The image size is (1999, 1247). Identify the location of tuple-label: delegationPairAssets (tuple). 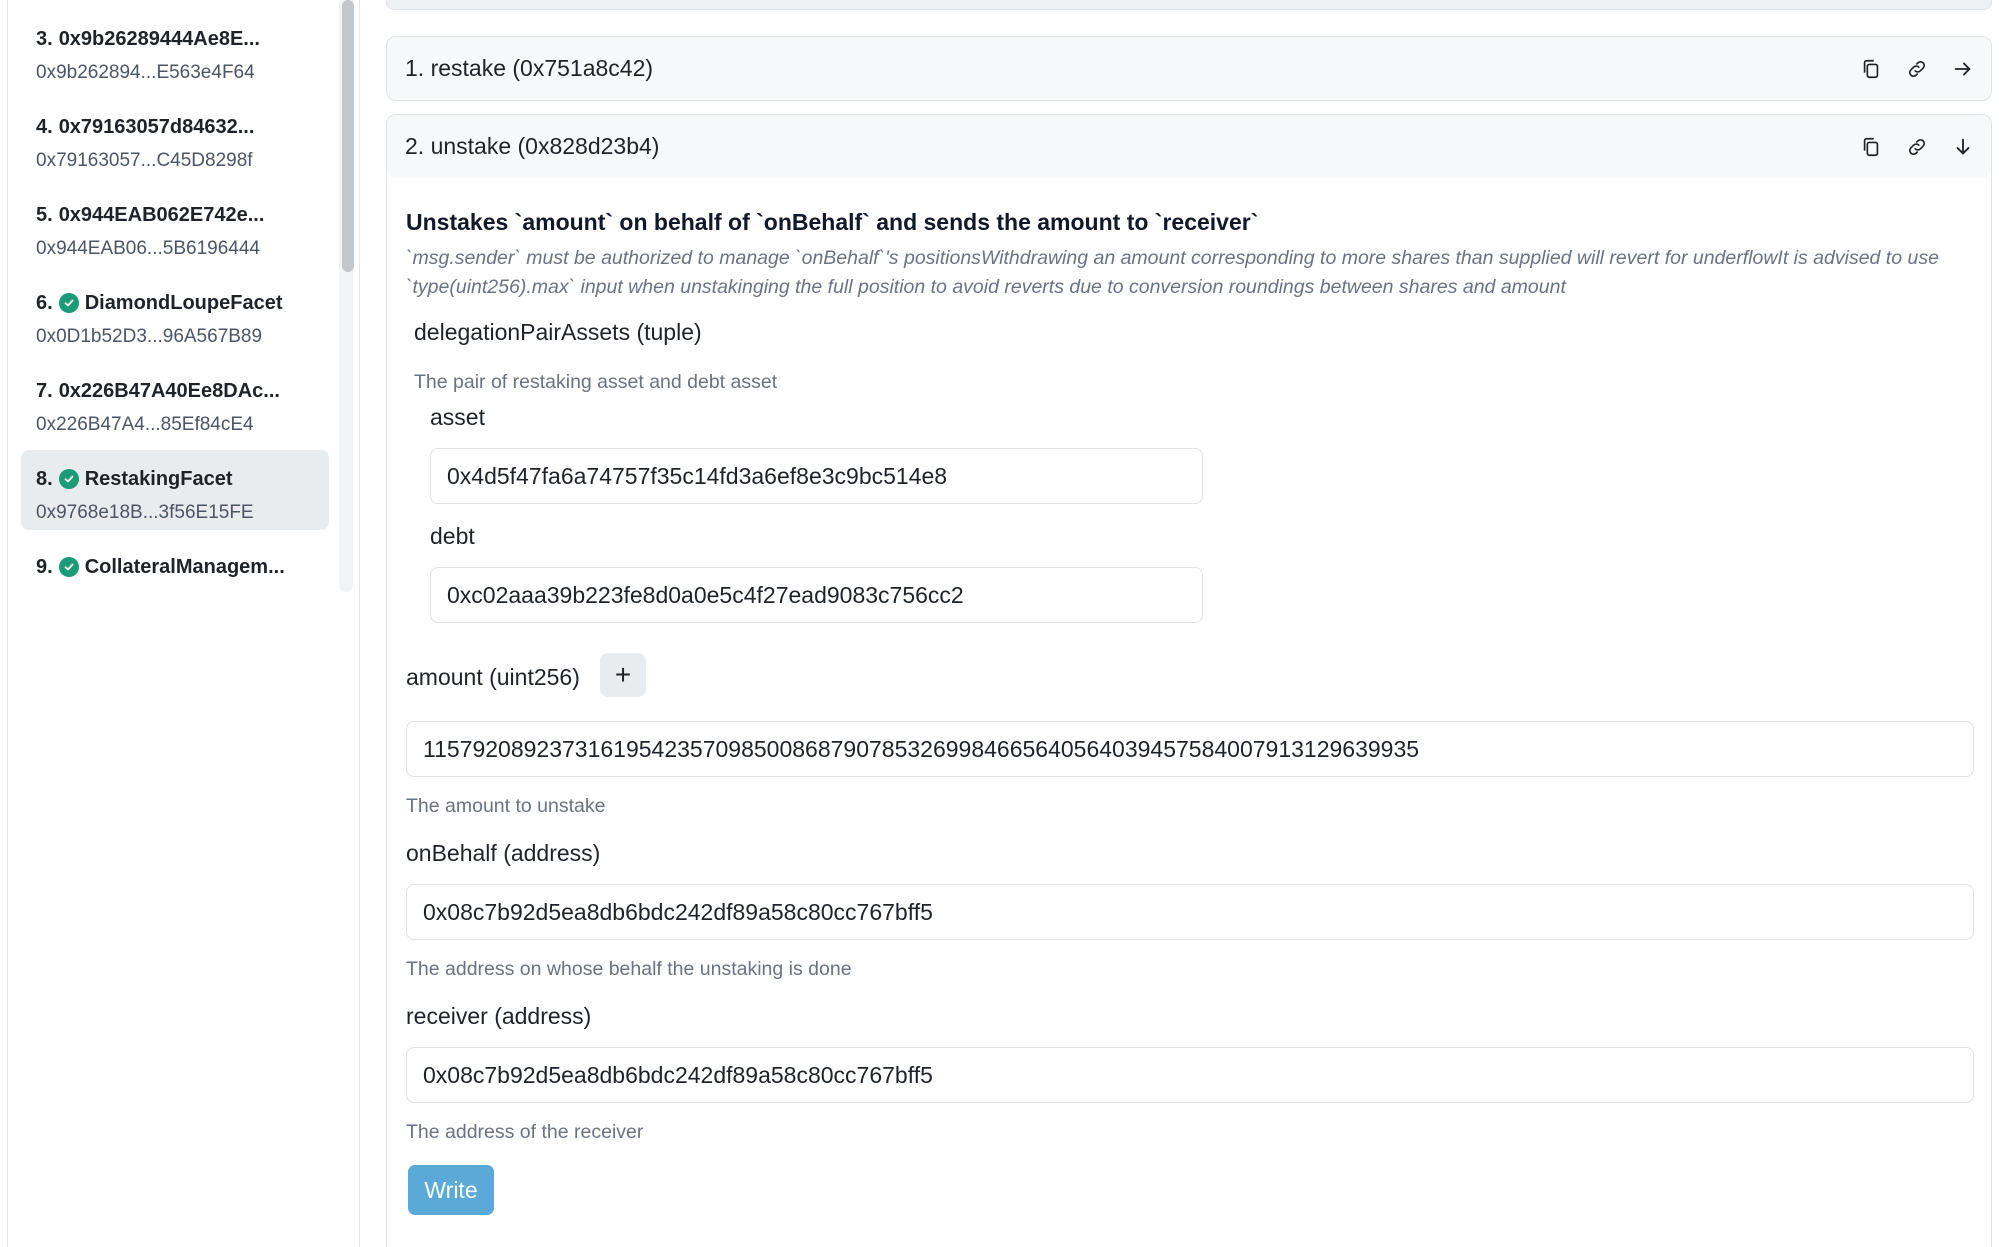
(558, 332).